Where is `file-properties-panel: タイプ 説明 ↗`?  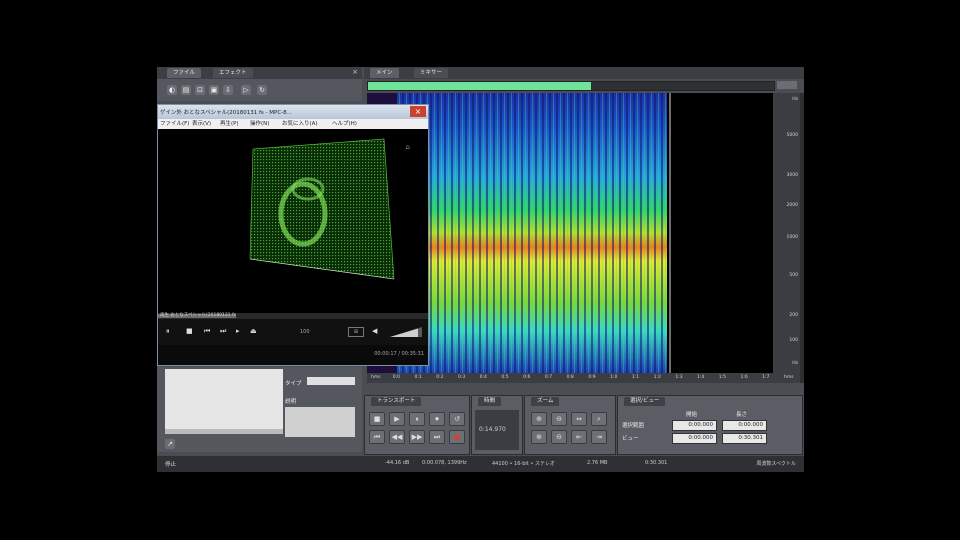
file-properties-panel: タイプ 説明 ↗ is located at coordinates (259, 409).